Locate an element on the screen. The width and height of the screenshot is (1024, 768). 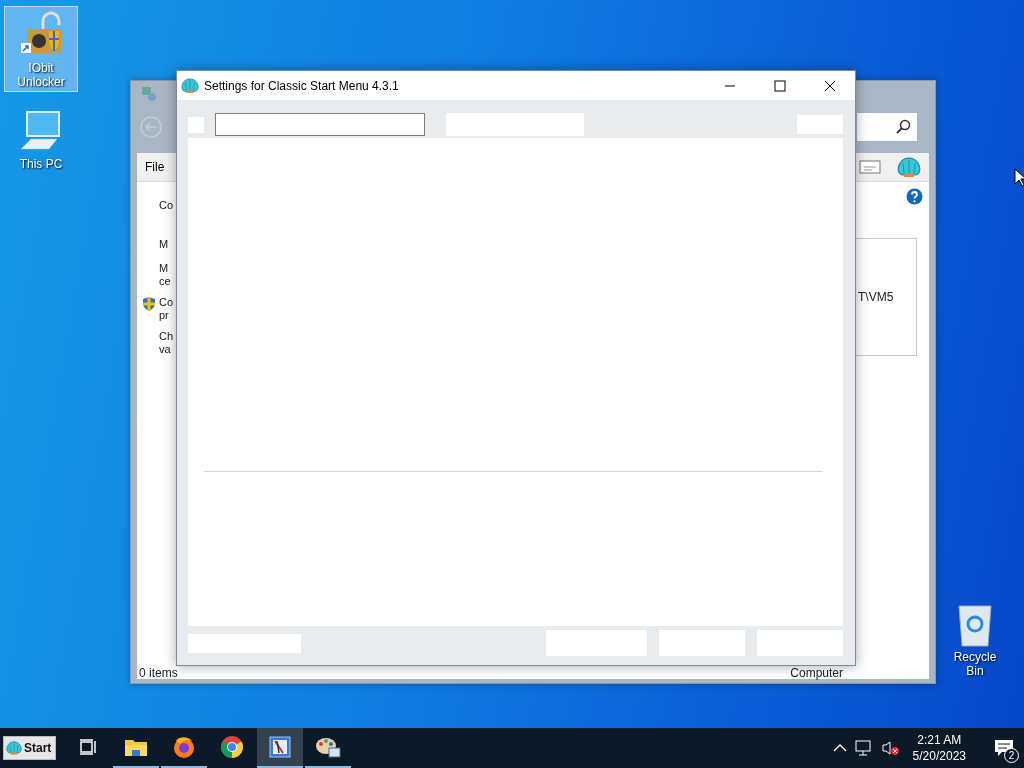
window-title: Settings for Classic Start Menu 4.3.1 is located at coordinates (302, 85).